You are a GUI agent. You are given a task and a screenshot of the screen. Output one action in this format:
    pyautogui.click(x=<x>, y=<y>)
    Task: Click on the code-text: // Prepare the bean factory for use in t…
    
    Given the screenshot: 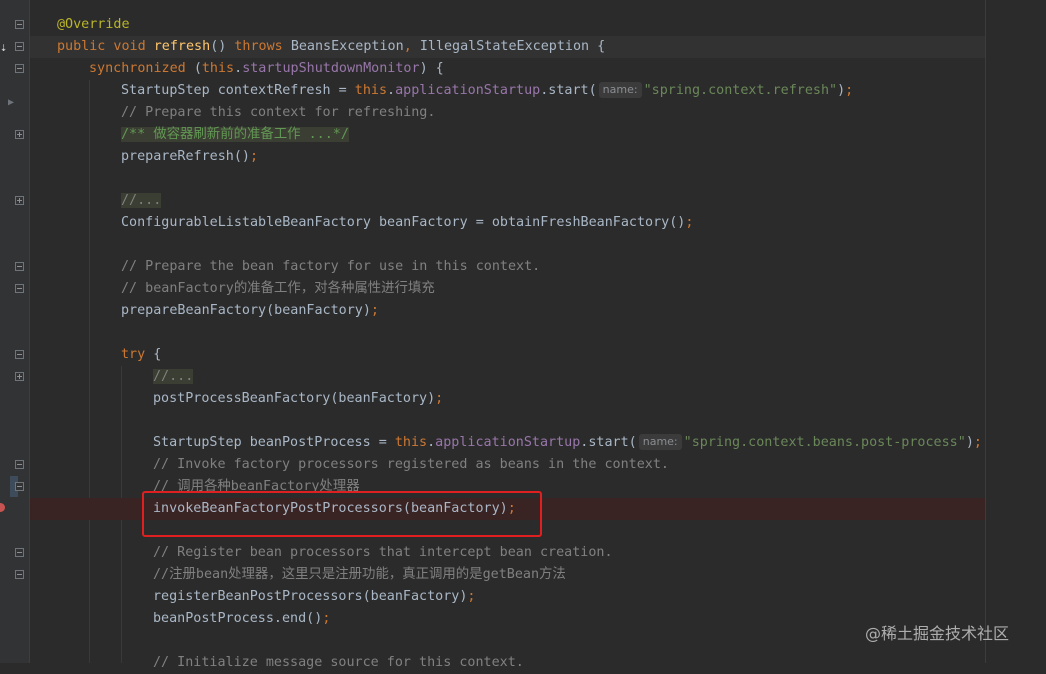 What is the action you would take?
    pyautogui.click(x=330, y=267)
    